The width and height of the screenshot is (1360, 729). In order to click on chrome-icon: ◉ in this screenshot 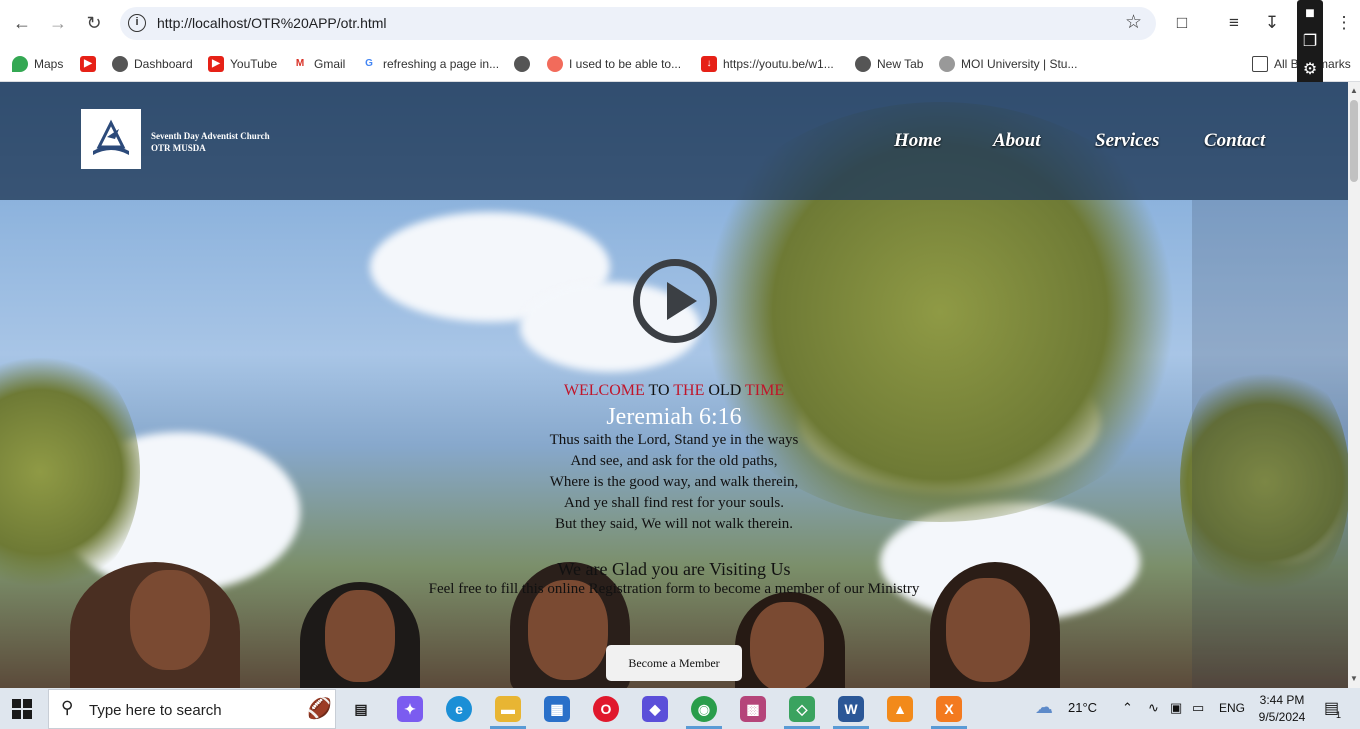, I will do `click(704, 709)`.